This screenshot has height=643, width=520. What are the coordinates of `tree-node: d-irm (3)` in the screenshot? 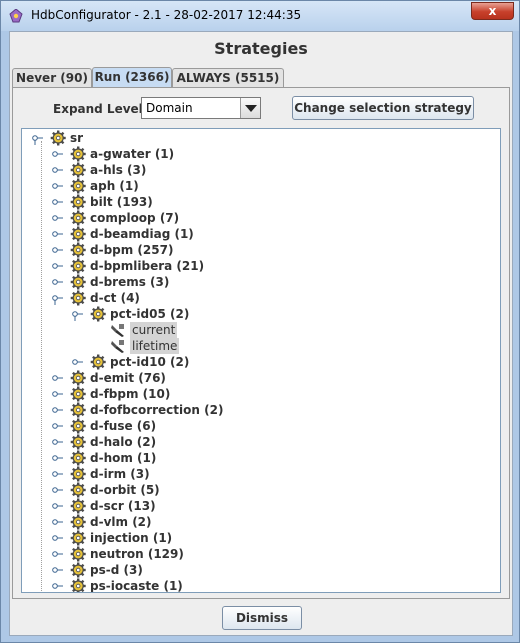 It's located at (257, 474).